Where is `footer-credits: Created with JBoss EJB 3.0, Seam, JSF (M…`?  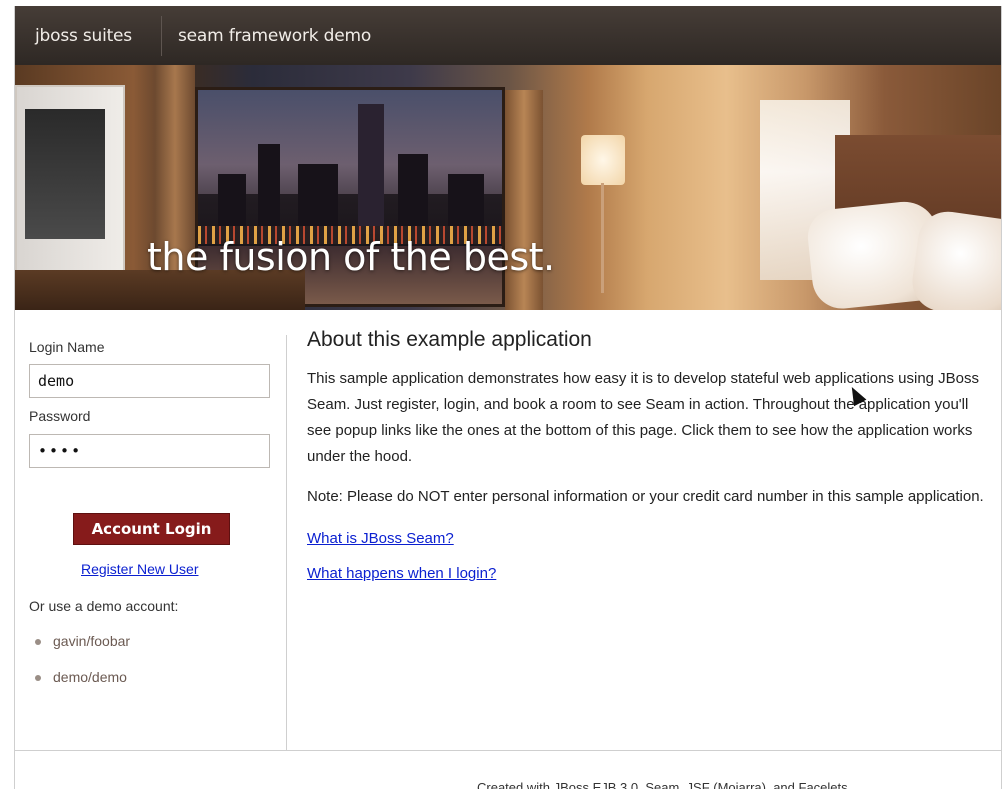
footer-credits: Created with JBoss EJB 3.0, Seam, JSF (M… is located at coordinates (662, 784).